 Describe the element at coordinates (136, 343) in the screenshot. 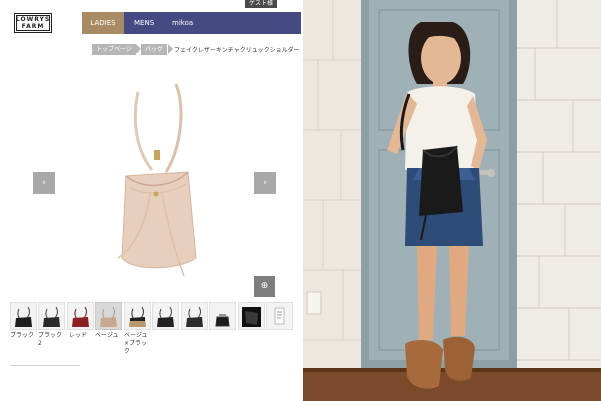

I see `variant-label-beige-black: ベージュ×ブラック` at that location.